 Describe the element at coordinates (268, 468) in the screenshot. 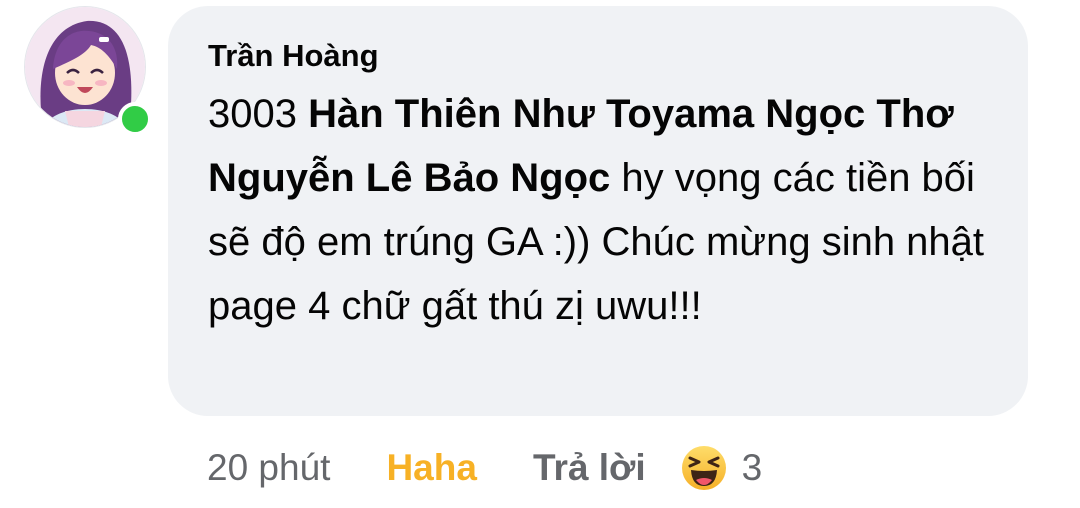

I see `comment-timestamp: 20 phút` at that location.